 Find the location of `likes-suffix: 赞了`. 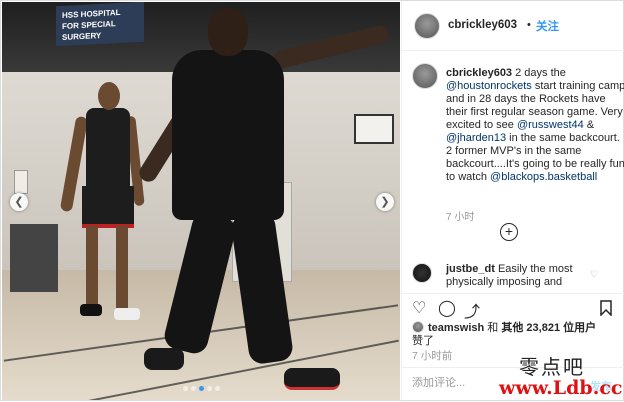

likes-suffix: 赞了 is located at coordinates (423, 341).